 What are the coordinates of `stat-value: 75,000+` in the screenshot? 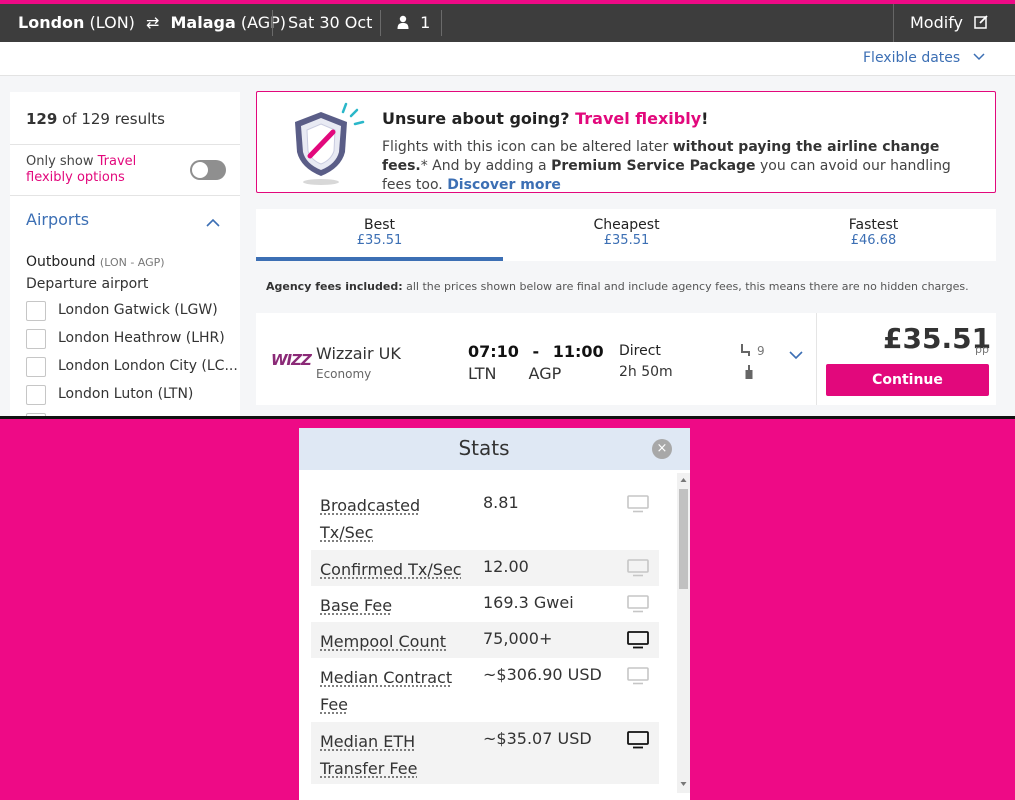 It's located at (518, 638).